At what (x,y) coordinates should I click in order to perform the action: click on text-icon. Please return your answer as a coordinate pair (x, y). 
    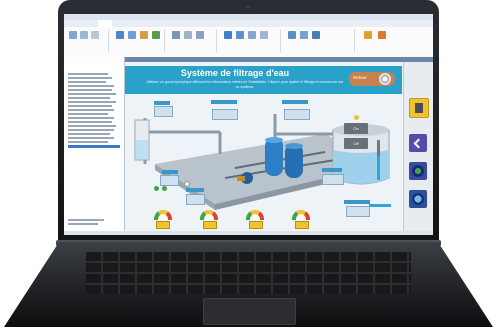
    Looking at the image, I should click on (95, 35).